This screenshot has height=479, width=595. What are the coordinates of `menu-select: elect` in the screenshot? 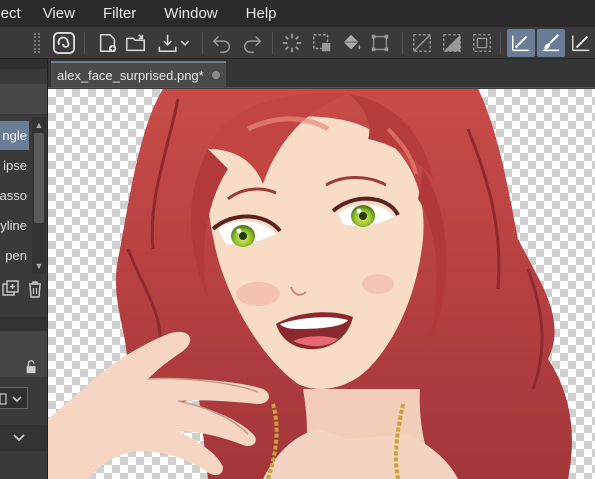 It's located at (10, 13).